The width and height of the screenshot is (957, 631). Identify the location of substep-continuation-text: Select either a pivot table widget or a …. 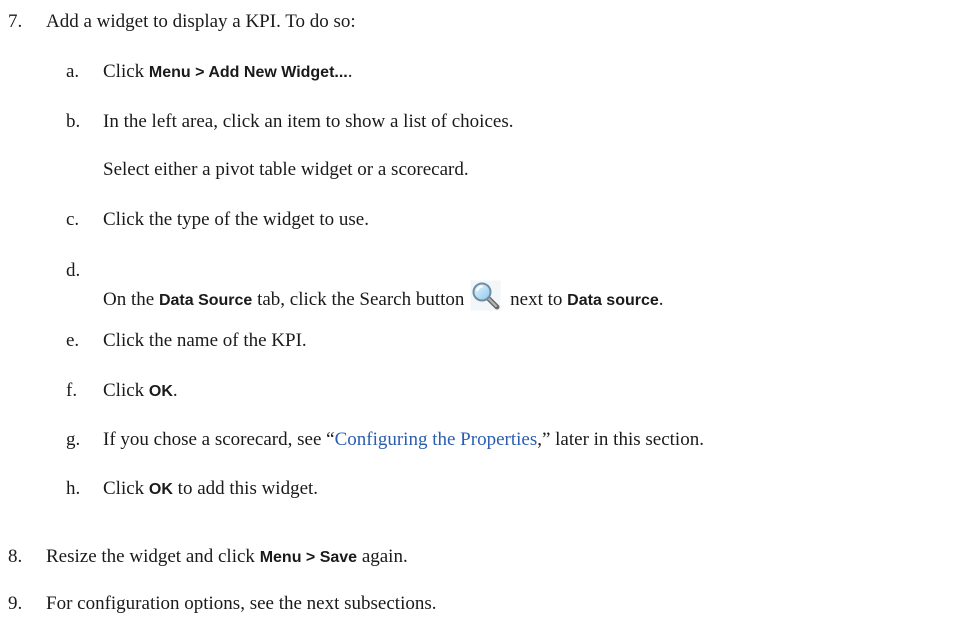
(286, 169).